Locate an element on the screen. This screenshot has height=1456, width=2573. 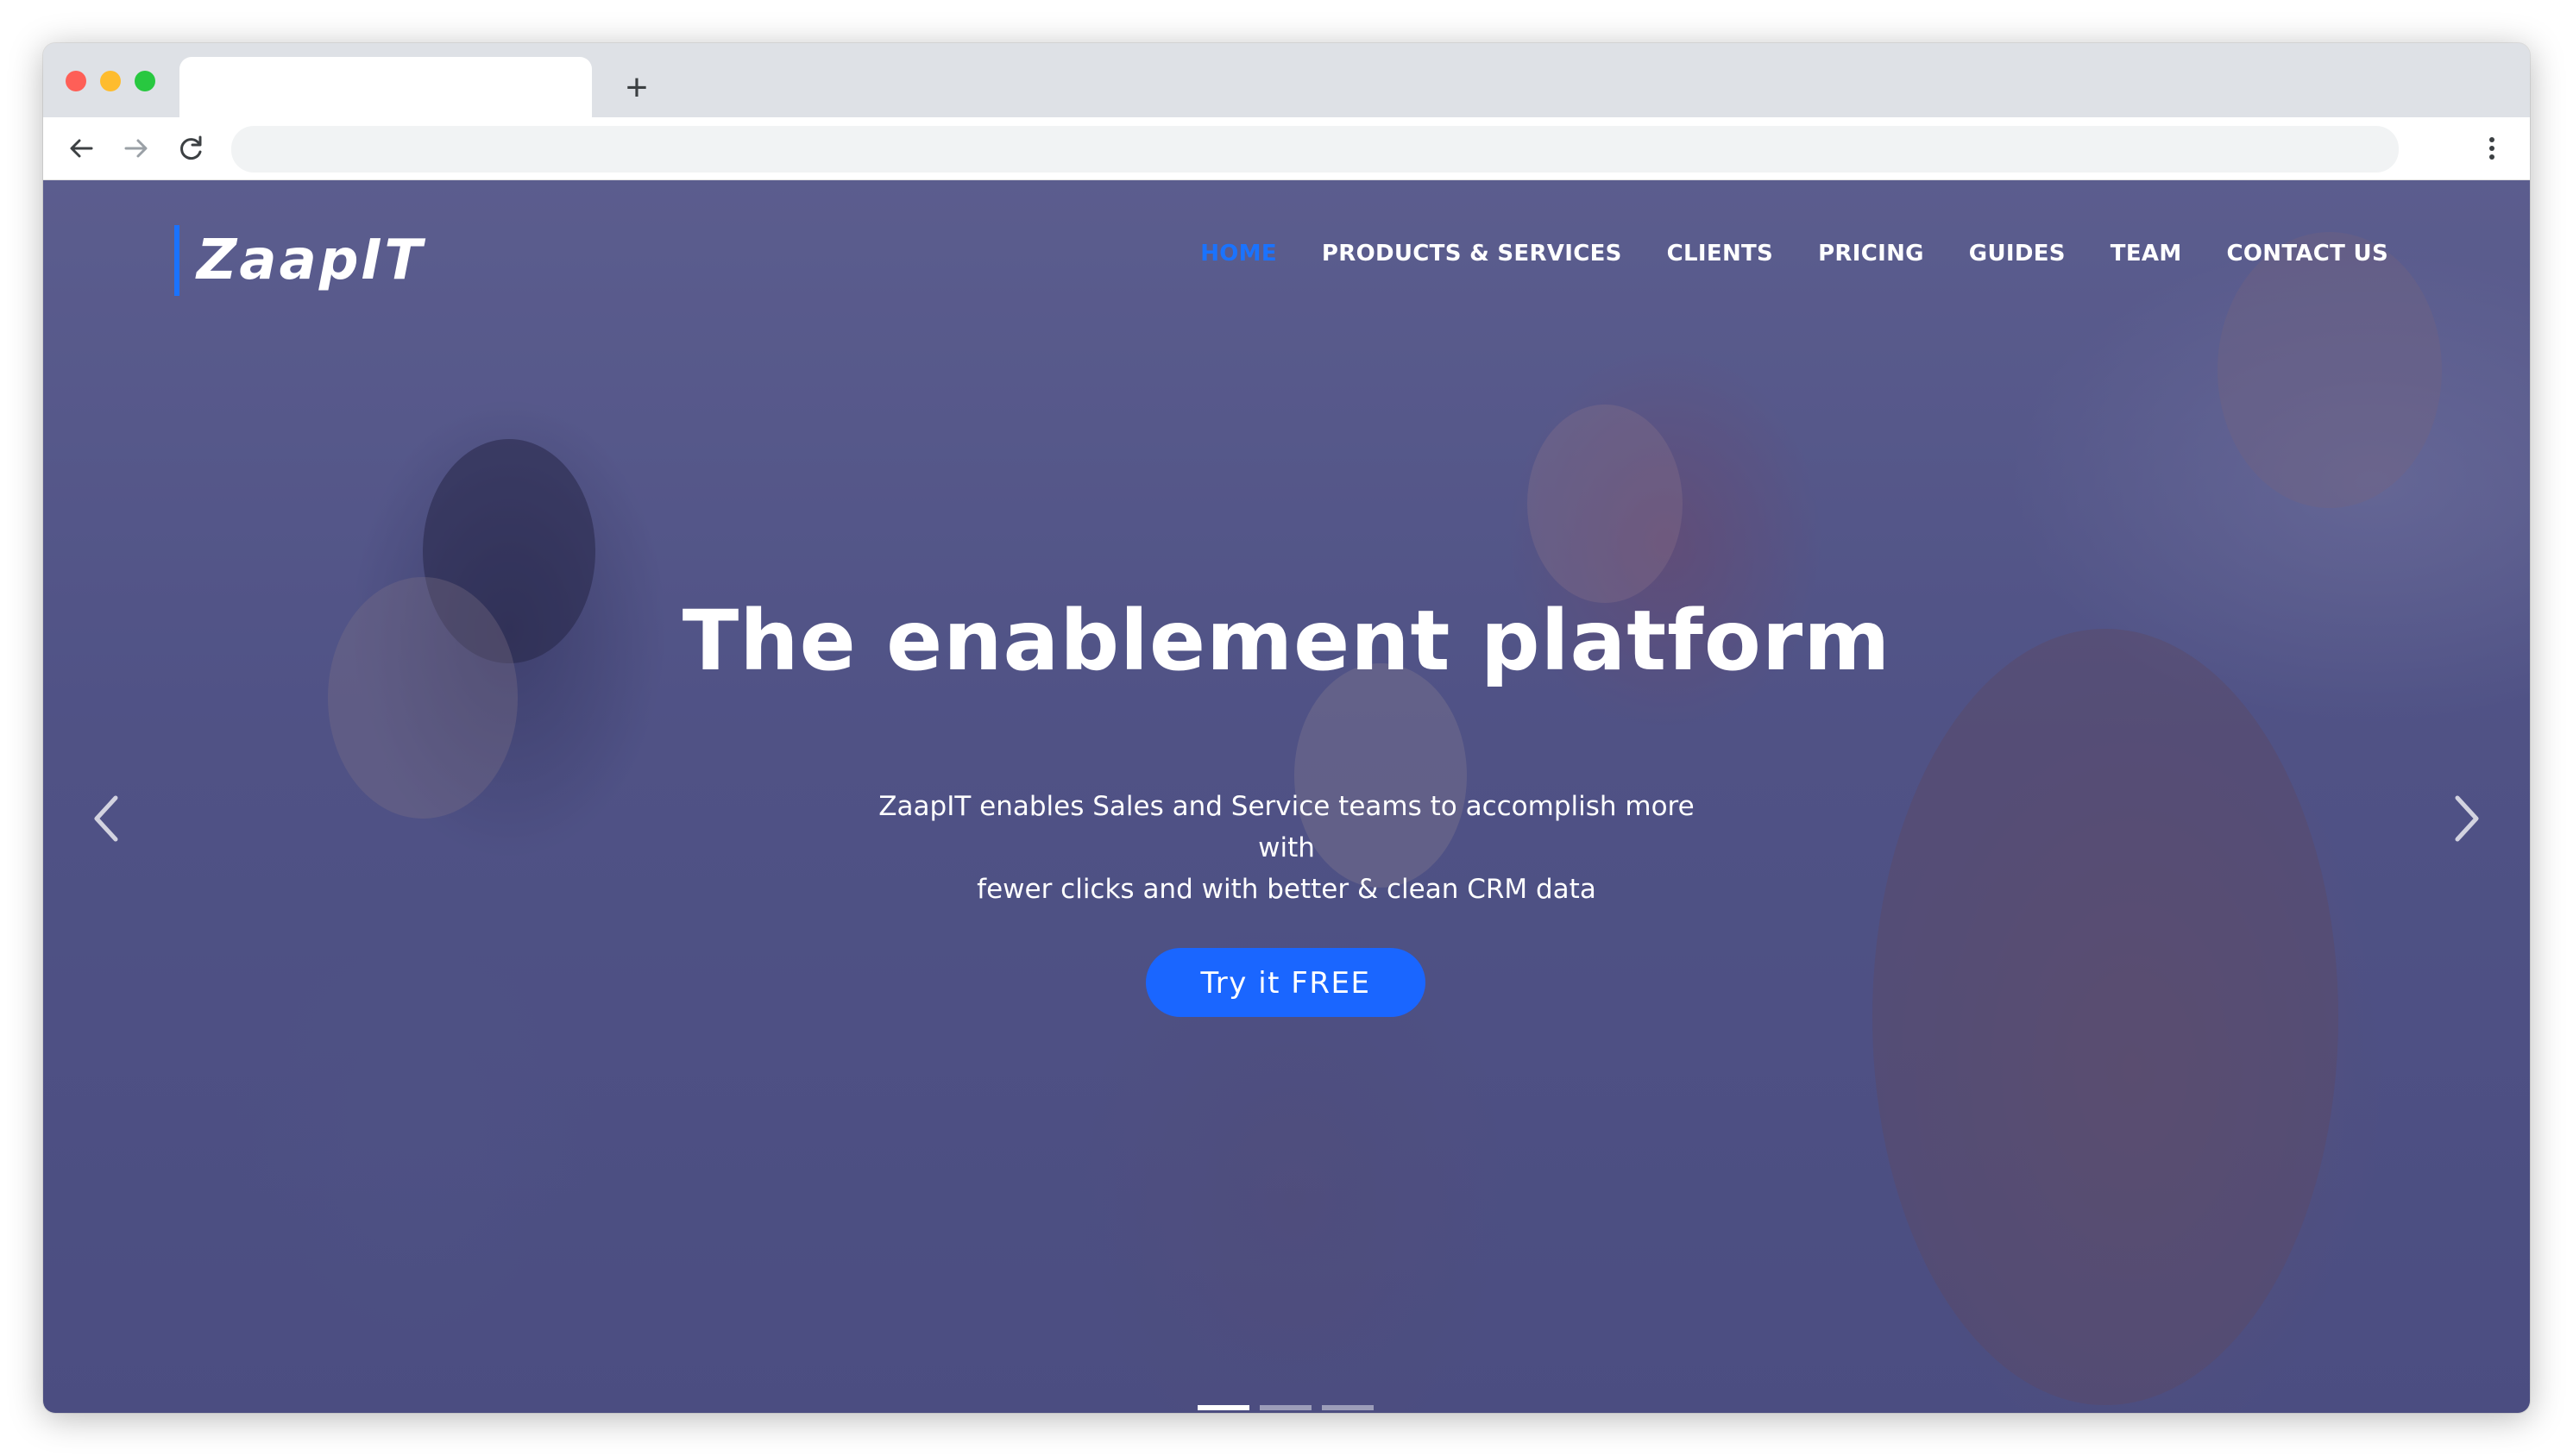
browser-toolbar is located at coordinates (1286, 149).